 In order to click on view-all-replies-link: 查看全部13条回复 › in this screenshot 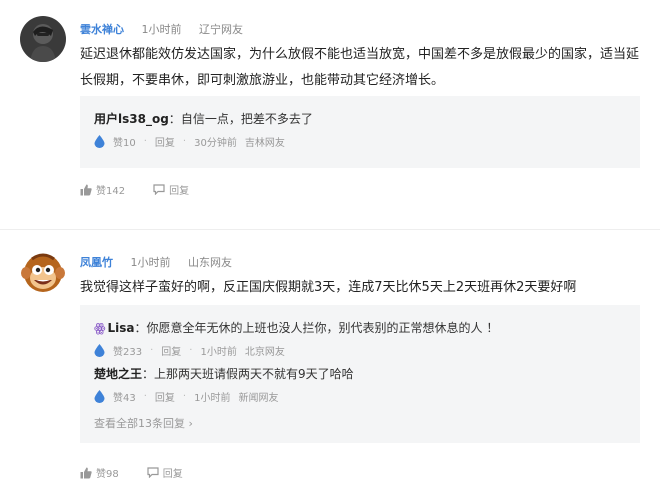, I will do `click(143, 423)`.